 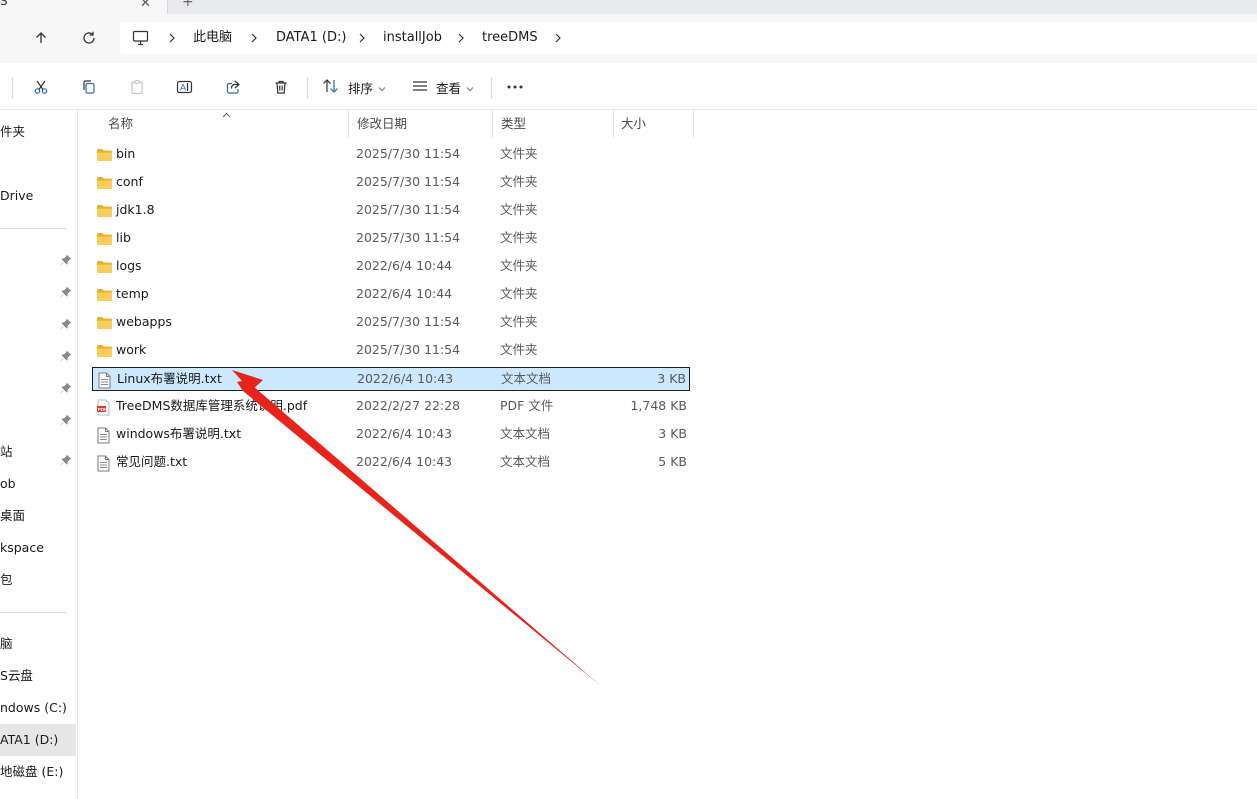 What do you see at coordinates (688, 38) in the screenshot?
I see `address-bar: 此电脑 DATA1 (D:) installJob treeDMS` at bounding box center [688, 38].